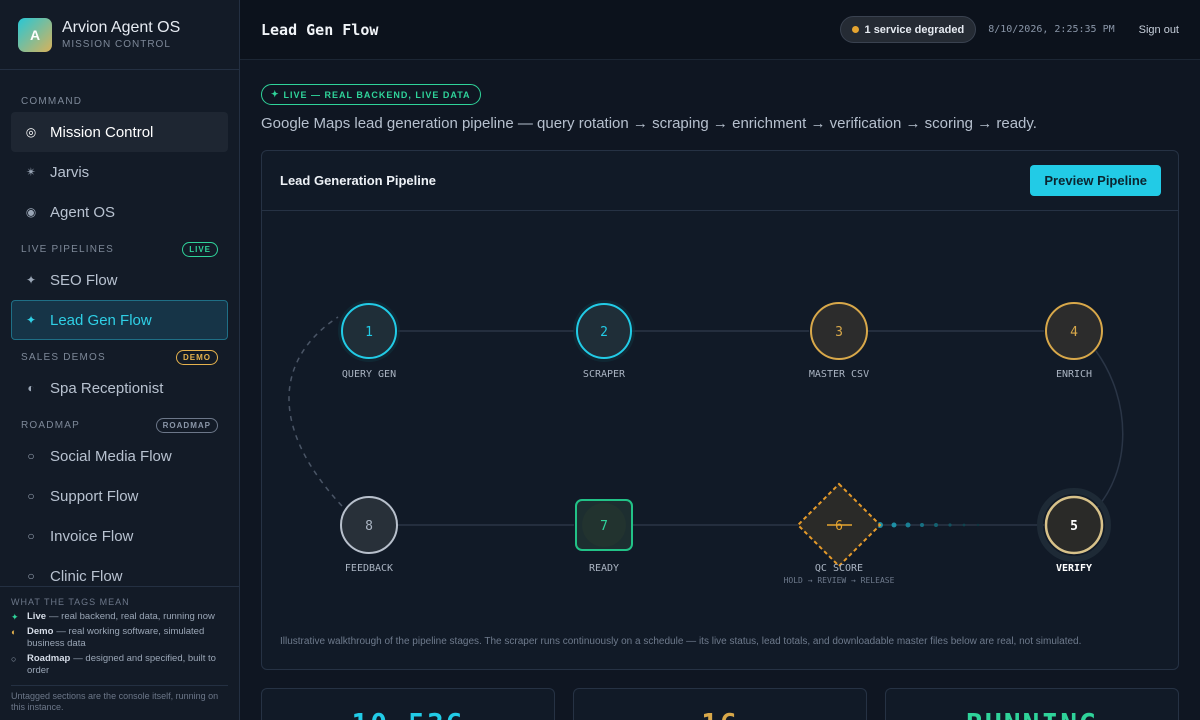 The height and width of the screenshot is (720, 1200). I want to click on stage-node-scraper: 2 SCRAPER, so click(604, 340).